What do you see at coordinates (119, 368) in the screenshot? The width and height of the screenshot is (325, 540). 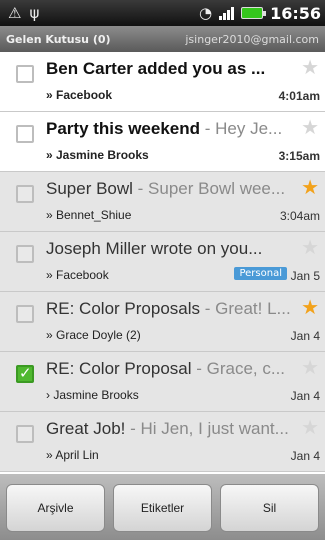 I see `message-subject: RE: Color Proposal` at bounding box center [119, 368].